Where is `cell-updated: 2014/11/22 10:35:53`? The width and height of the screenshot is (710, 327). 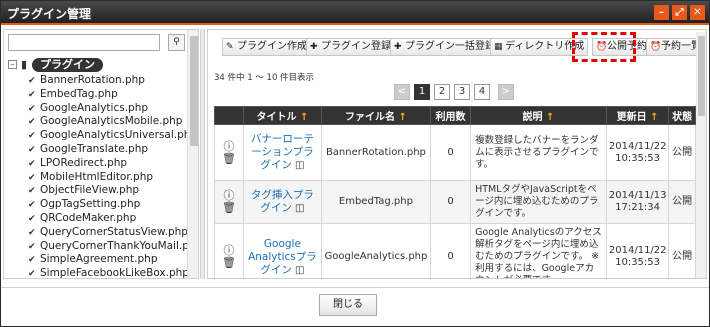 cell-updated: 2014/11/22 10:35:53 is located at coordinates (637, 250).